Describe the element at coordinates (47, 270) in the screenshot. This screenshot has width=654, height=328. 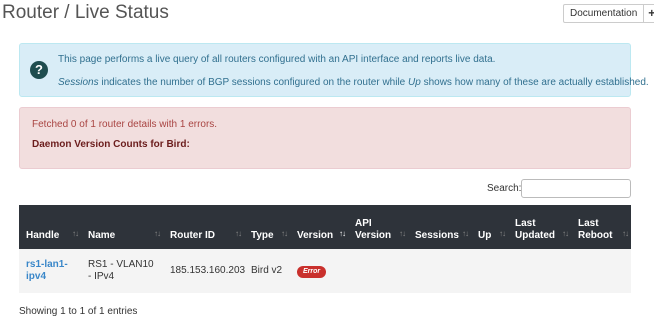
I see `router-handle-link: rs1-lan1-ipv4` at that location.